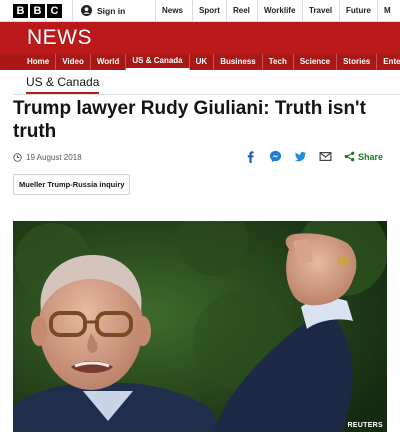 The image size is (400, 437). I want to click on top-nav-future: Future, so click(358, 10).